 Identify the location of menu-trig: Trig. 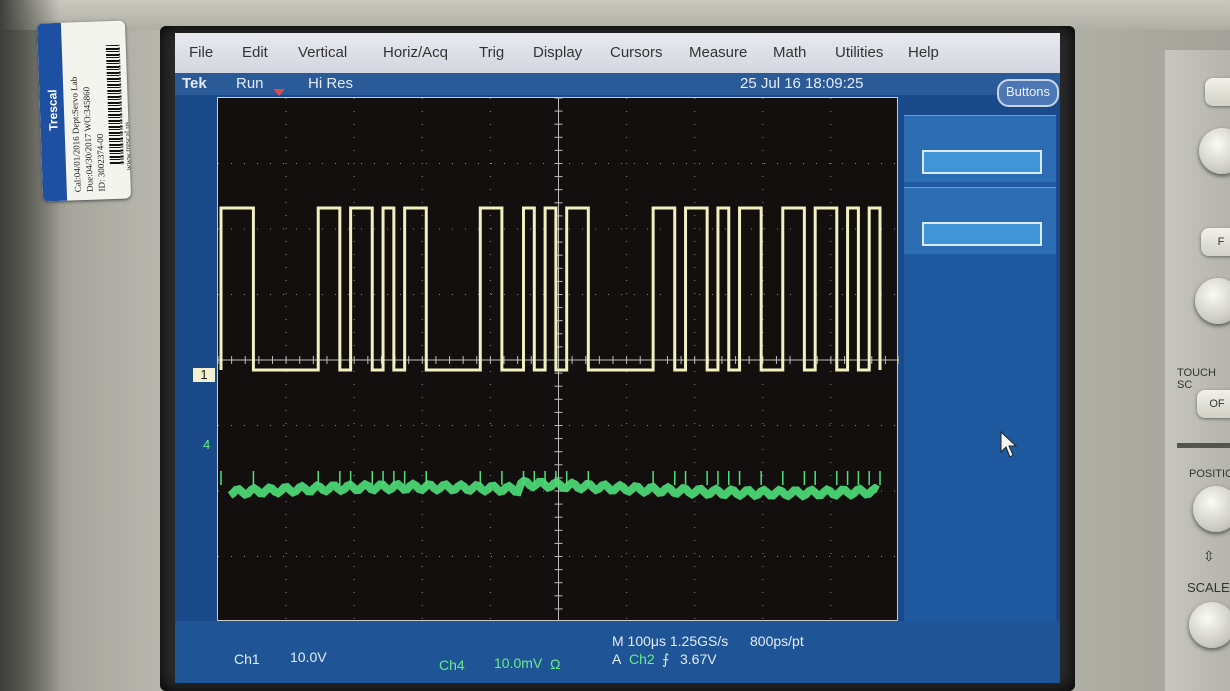
(491, 52).